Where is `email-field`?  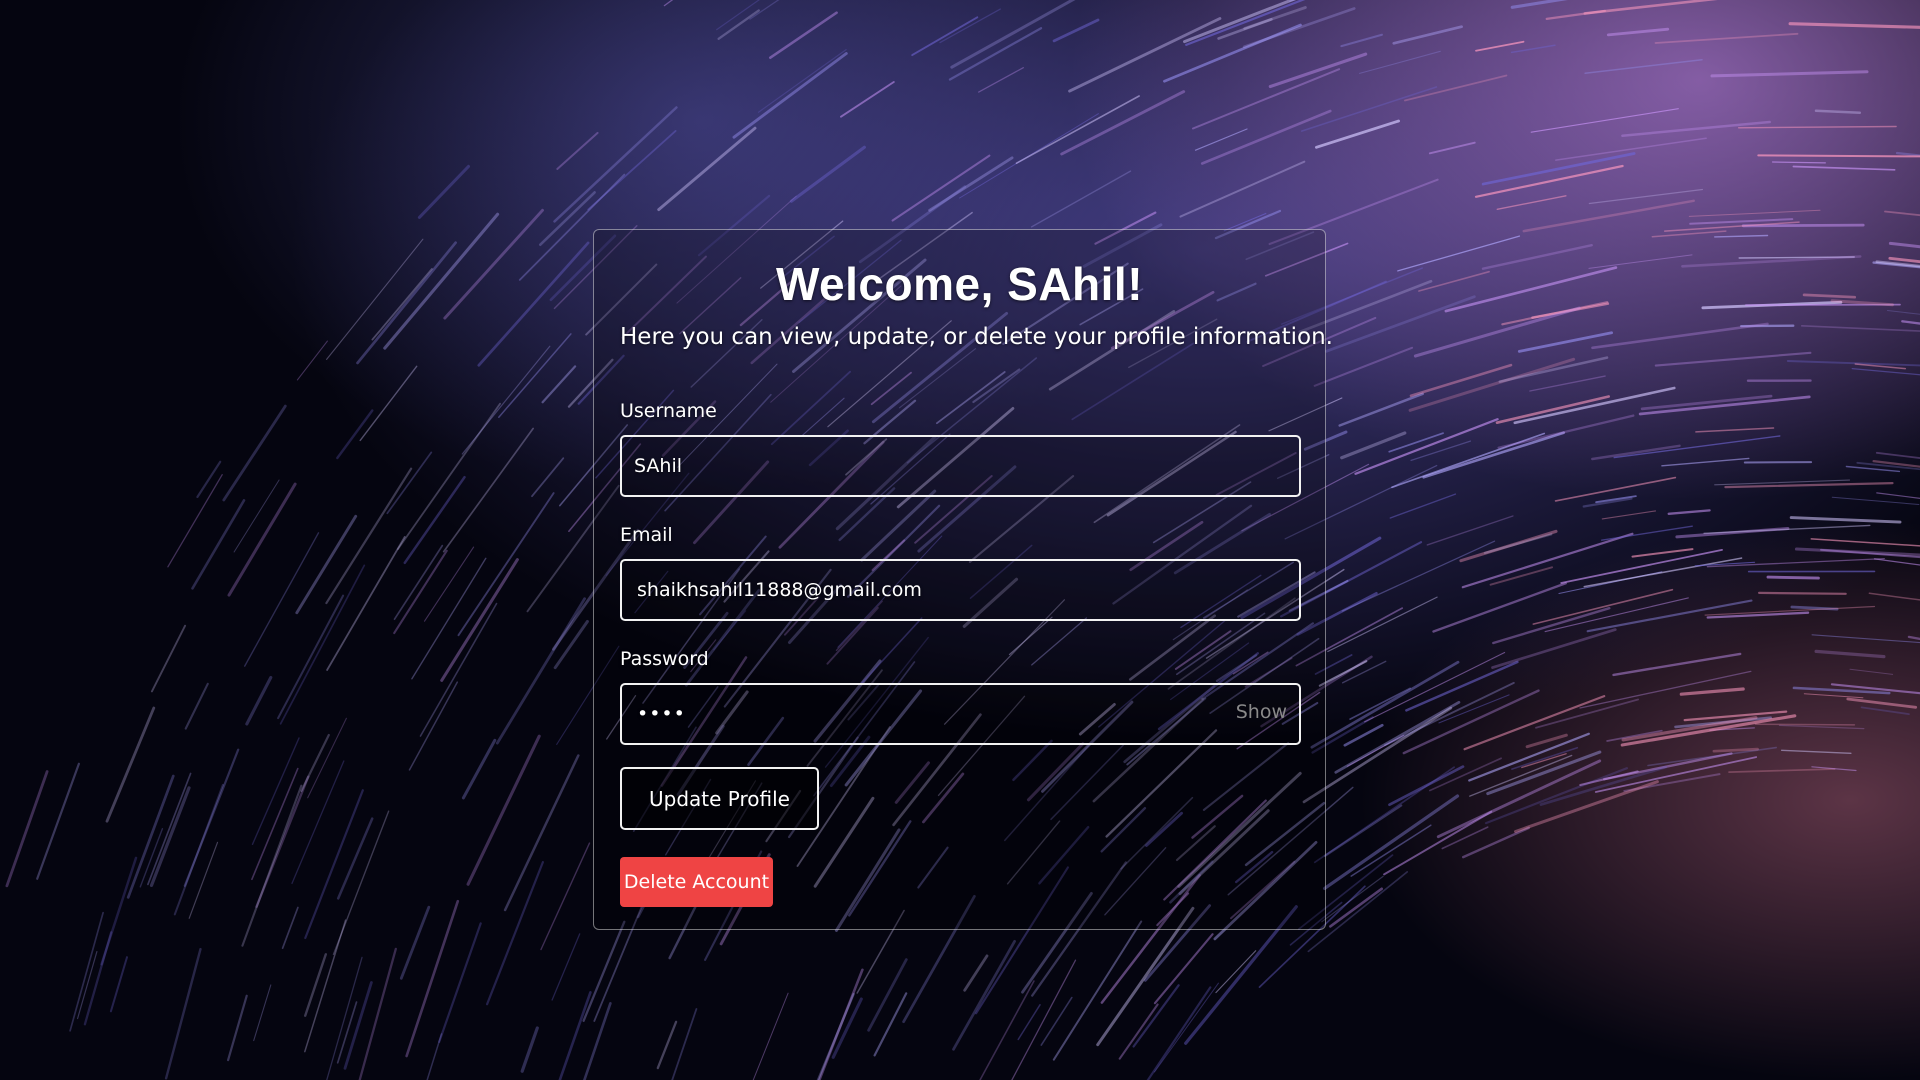 email-field is located at coordinates (960, 590).